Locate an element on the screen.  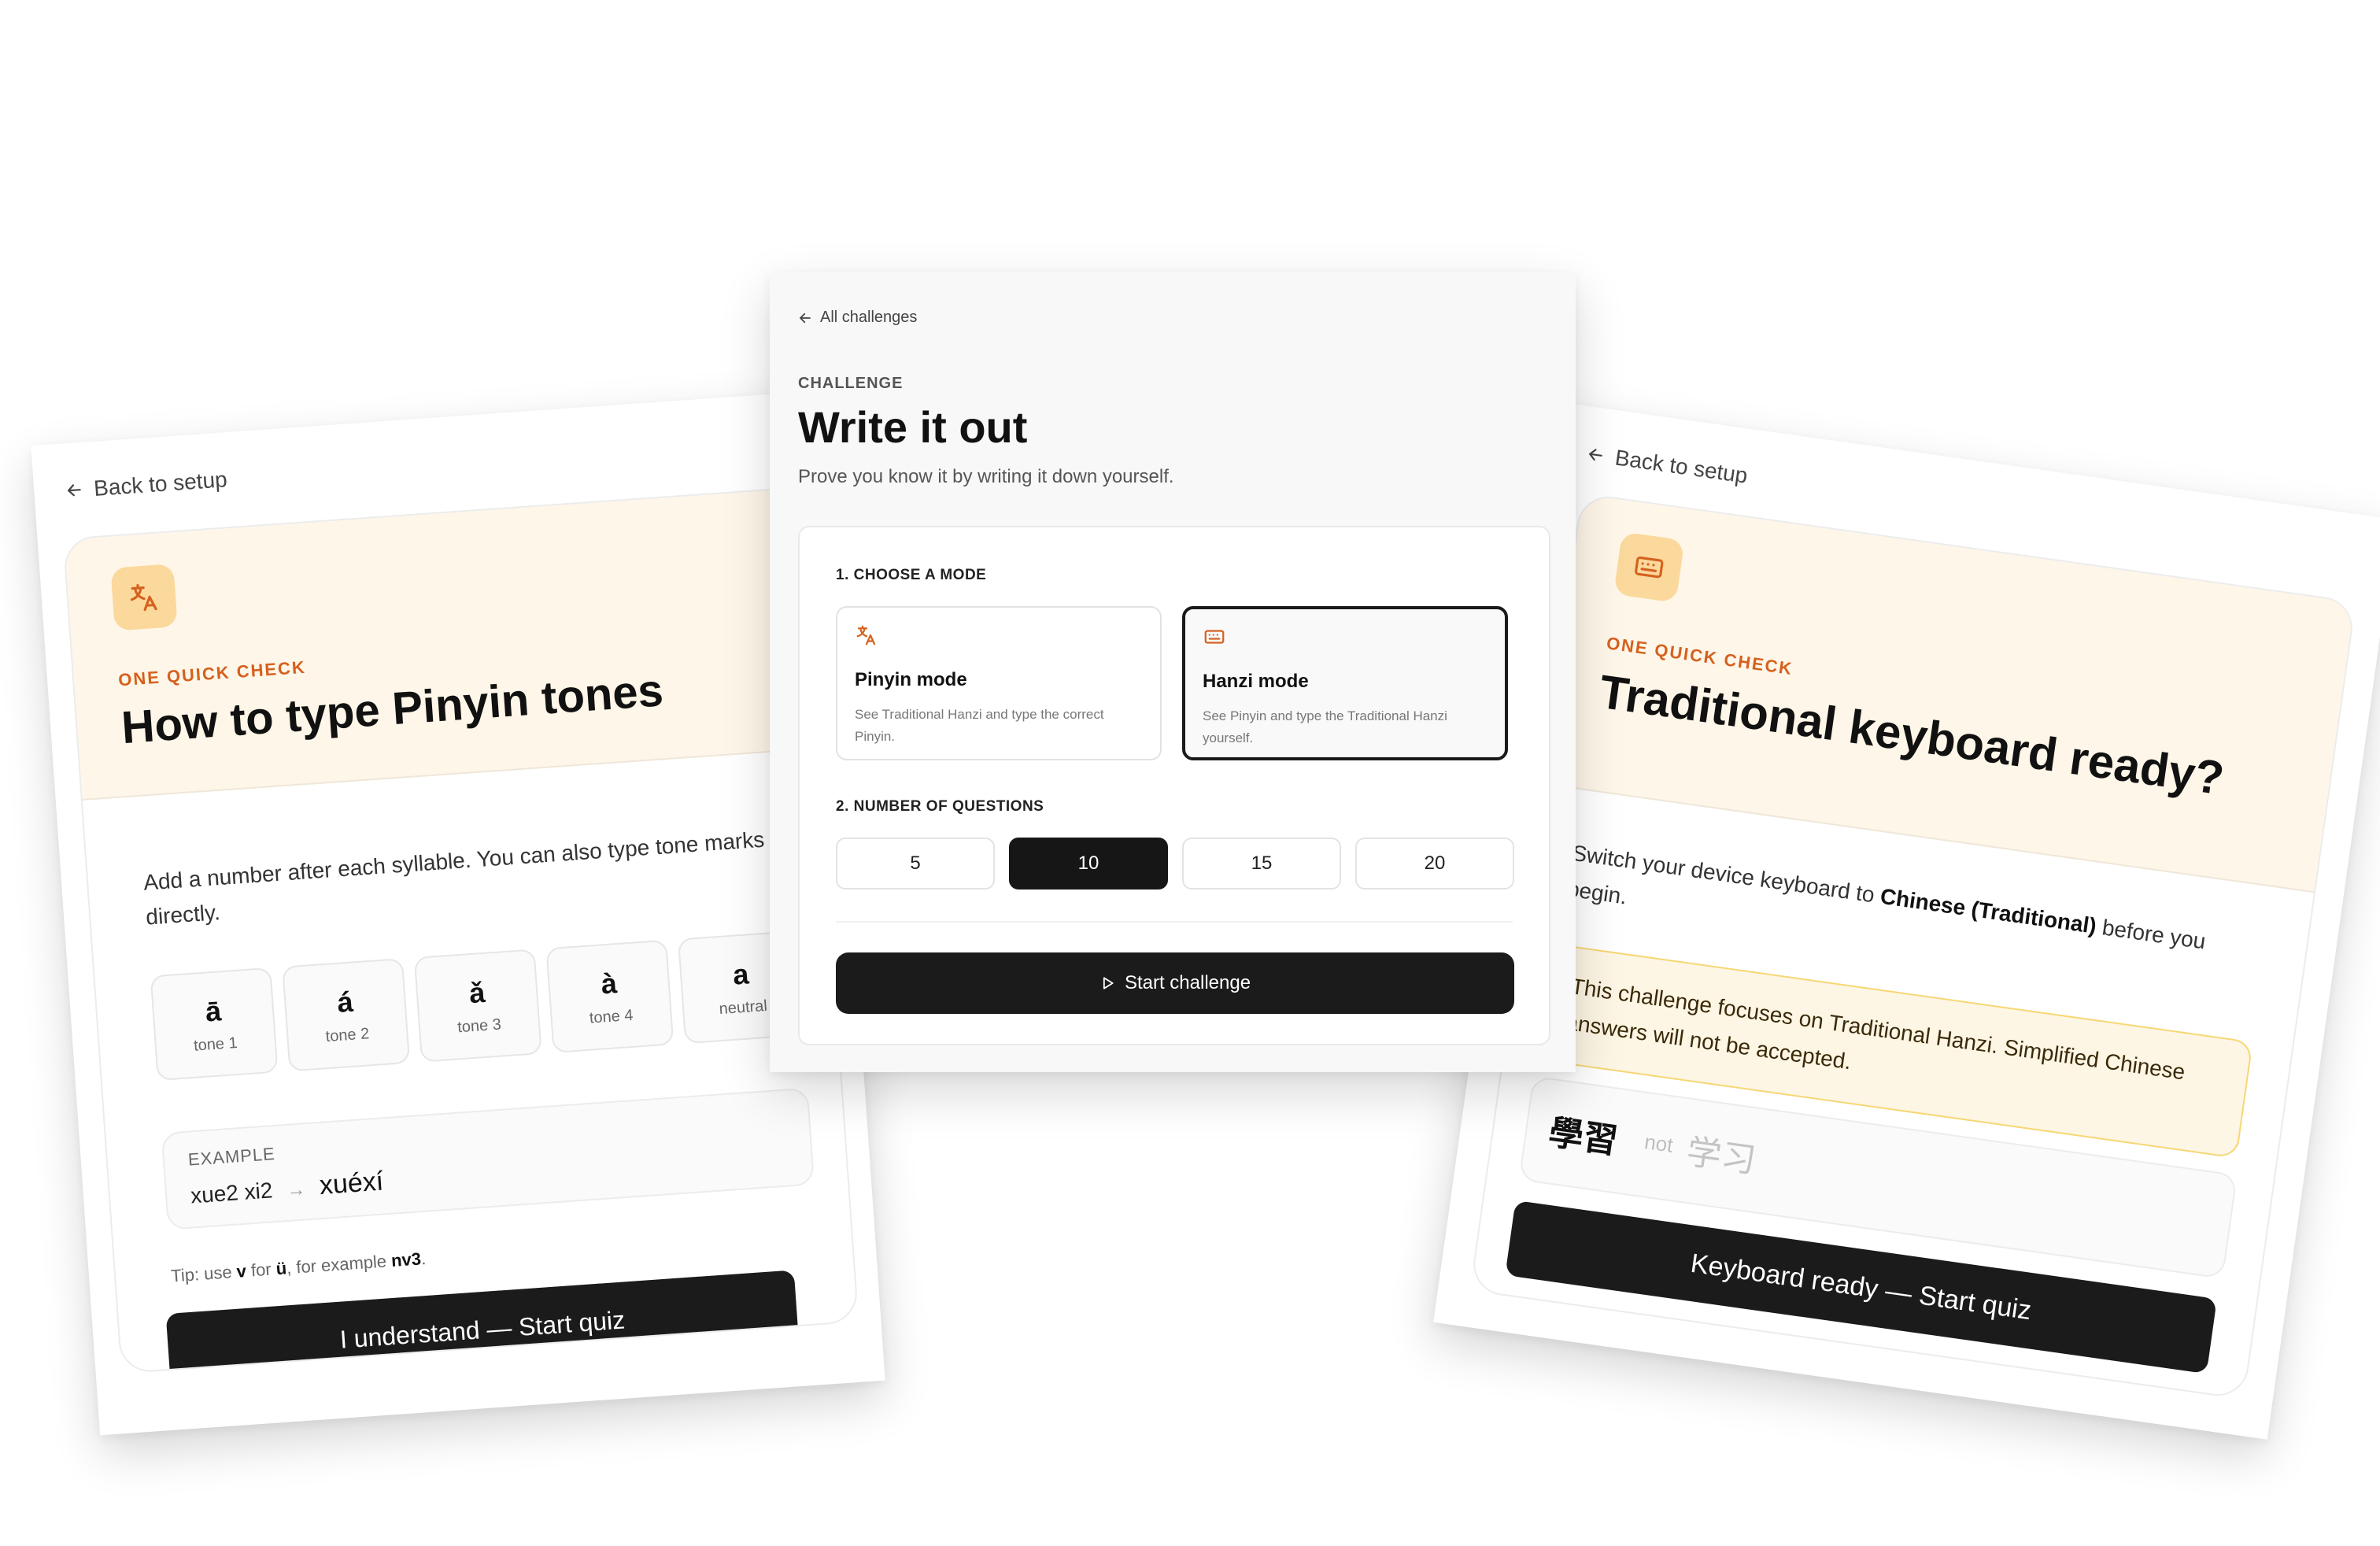
divider is located at coordinates (1174, 922).